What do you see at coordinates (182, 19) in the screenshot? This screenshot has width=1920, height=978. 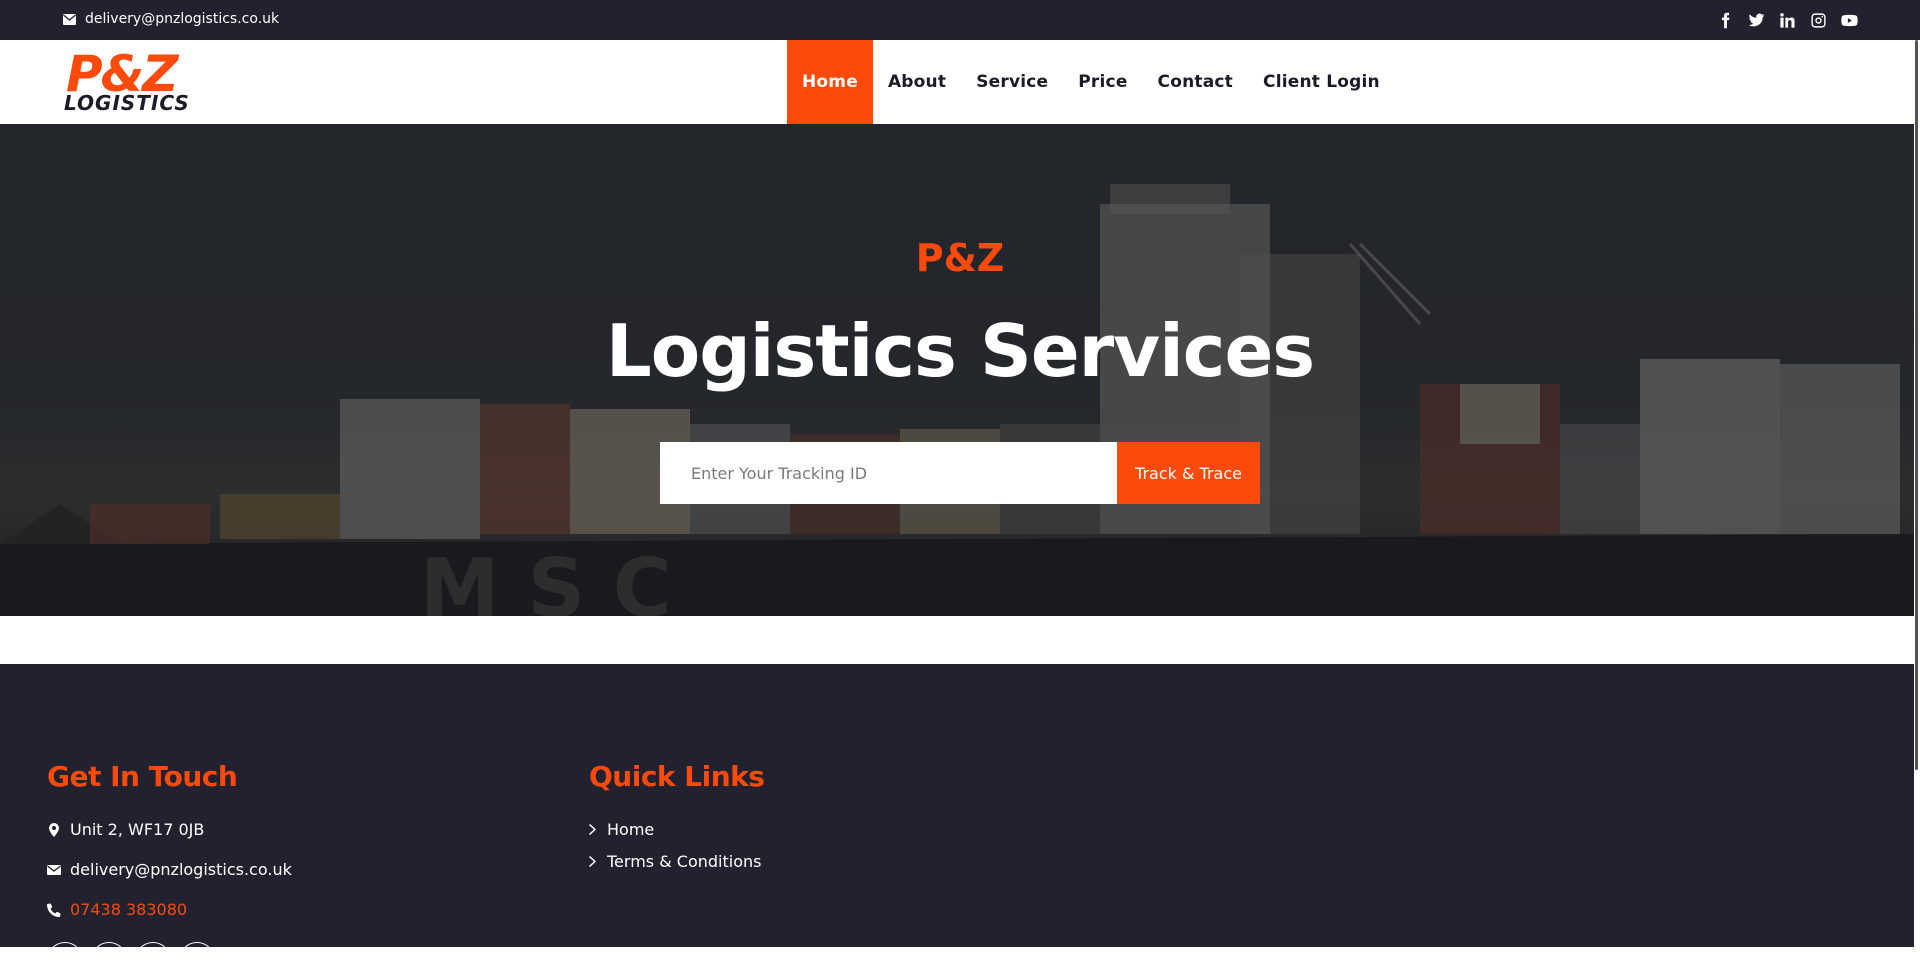 I see `topbar-email-text: delivery@pnzlogistics.co.uk` at bounding box center [182, 19].